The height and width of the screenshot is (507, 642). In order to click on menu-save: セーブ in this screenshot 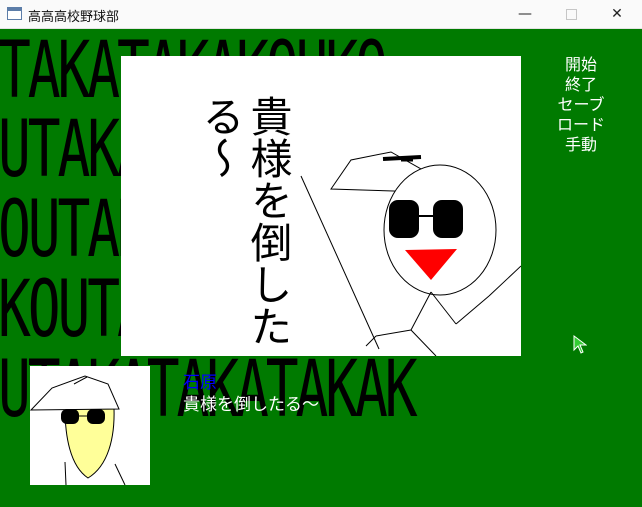, I will do `click(581, 105)`.